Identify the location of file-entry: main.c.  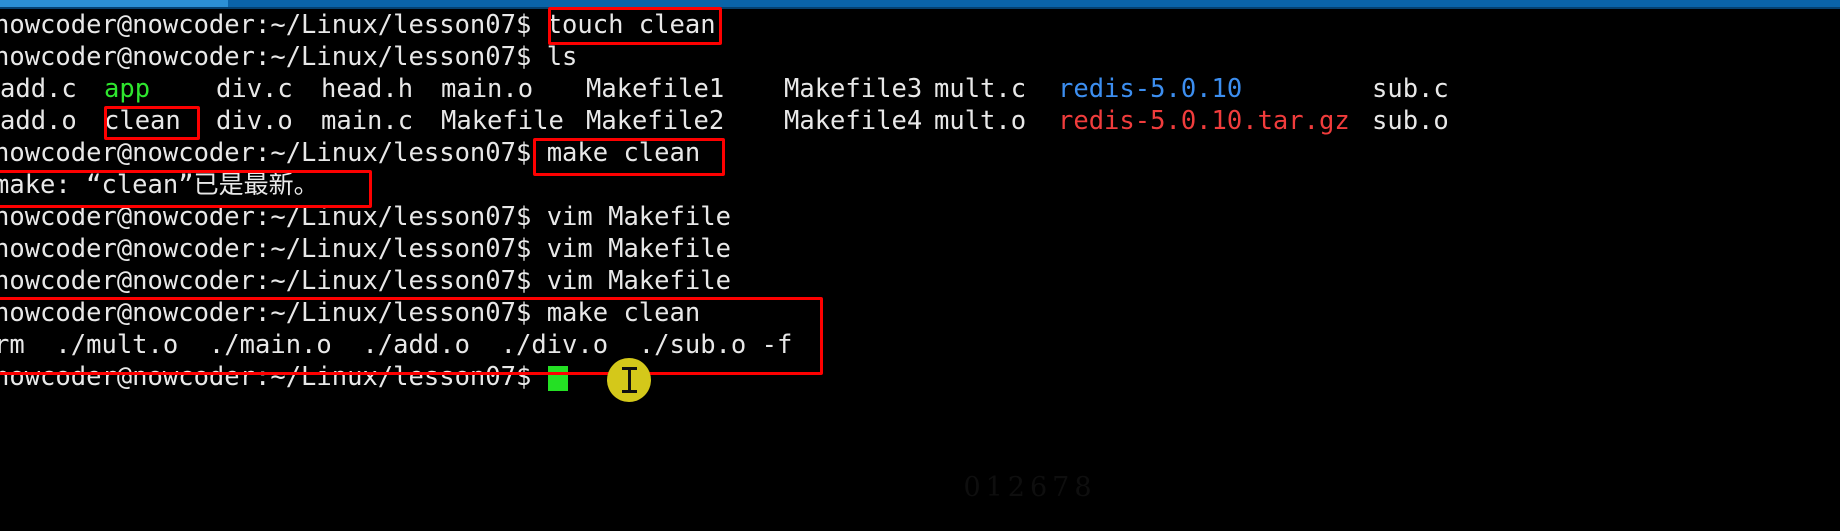
(367, 121).